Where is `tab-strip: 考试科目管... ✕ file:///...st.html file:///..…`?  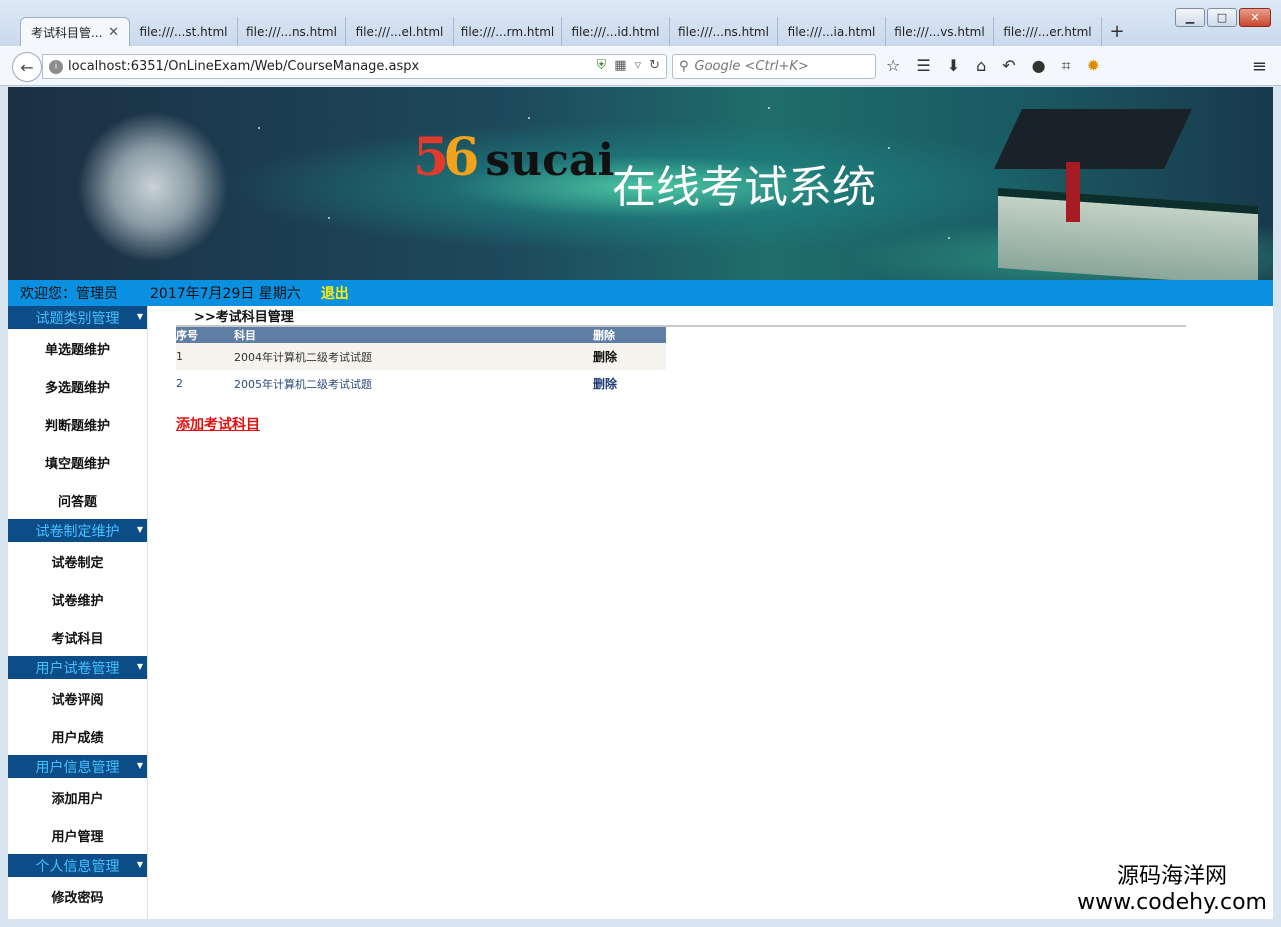 tab-strip: 考试科目管... ✕ file:///...st.html file:///..… is located at coordinates (576, 31).